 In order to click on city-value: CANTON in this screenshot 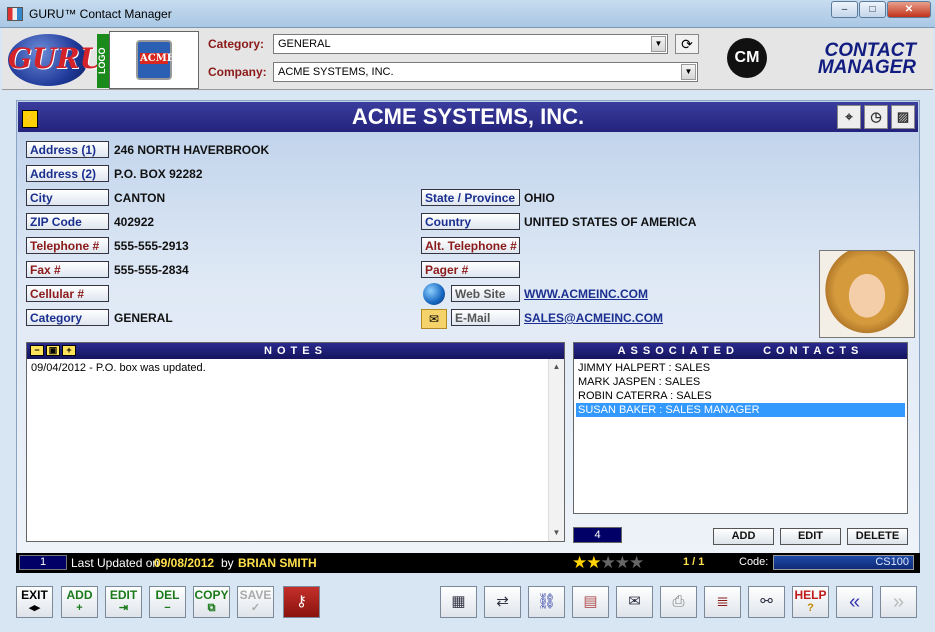, I will do `click(139, 198)`.